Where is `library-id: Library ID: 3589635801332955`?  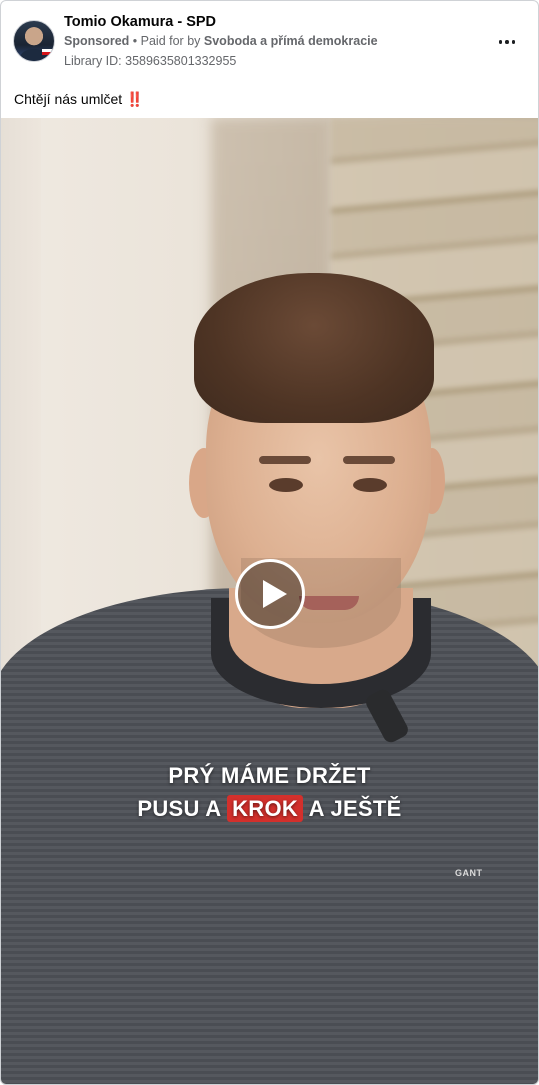 library-id: Library ID: 3589635801332955 is located at coordinates (150, 61).